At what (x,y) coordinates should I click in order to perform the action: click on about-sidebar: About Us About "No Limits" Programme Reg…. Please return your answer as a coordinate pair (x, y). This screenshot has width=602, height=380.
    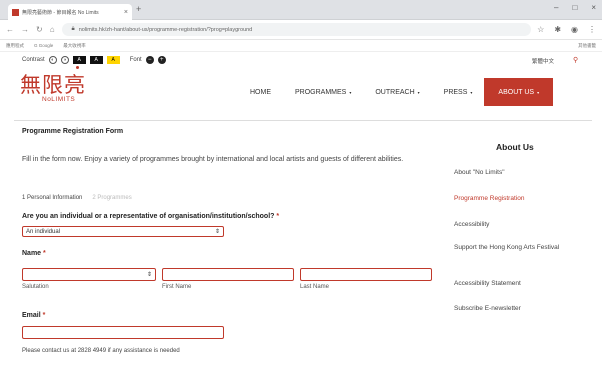
    Looking at the image, I should click on (519, 227).